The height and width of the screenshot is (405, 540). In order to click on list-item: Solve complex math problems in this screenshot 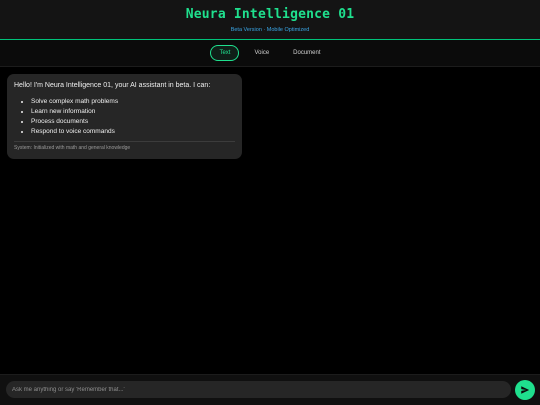, I will do `click(133, 102)`.